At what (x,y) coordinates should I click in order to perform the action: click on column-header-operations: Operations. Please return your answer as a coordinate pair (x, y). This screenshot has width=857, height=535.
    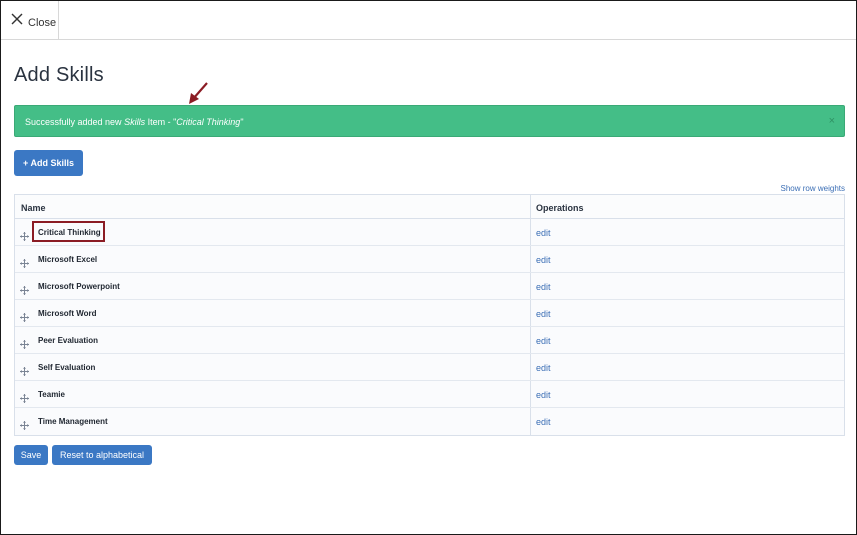
    Looking at the image, I should click on (560, 208).